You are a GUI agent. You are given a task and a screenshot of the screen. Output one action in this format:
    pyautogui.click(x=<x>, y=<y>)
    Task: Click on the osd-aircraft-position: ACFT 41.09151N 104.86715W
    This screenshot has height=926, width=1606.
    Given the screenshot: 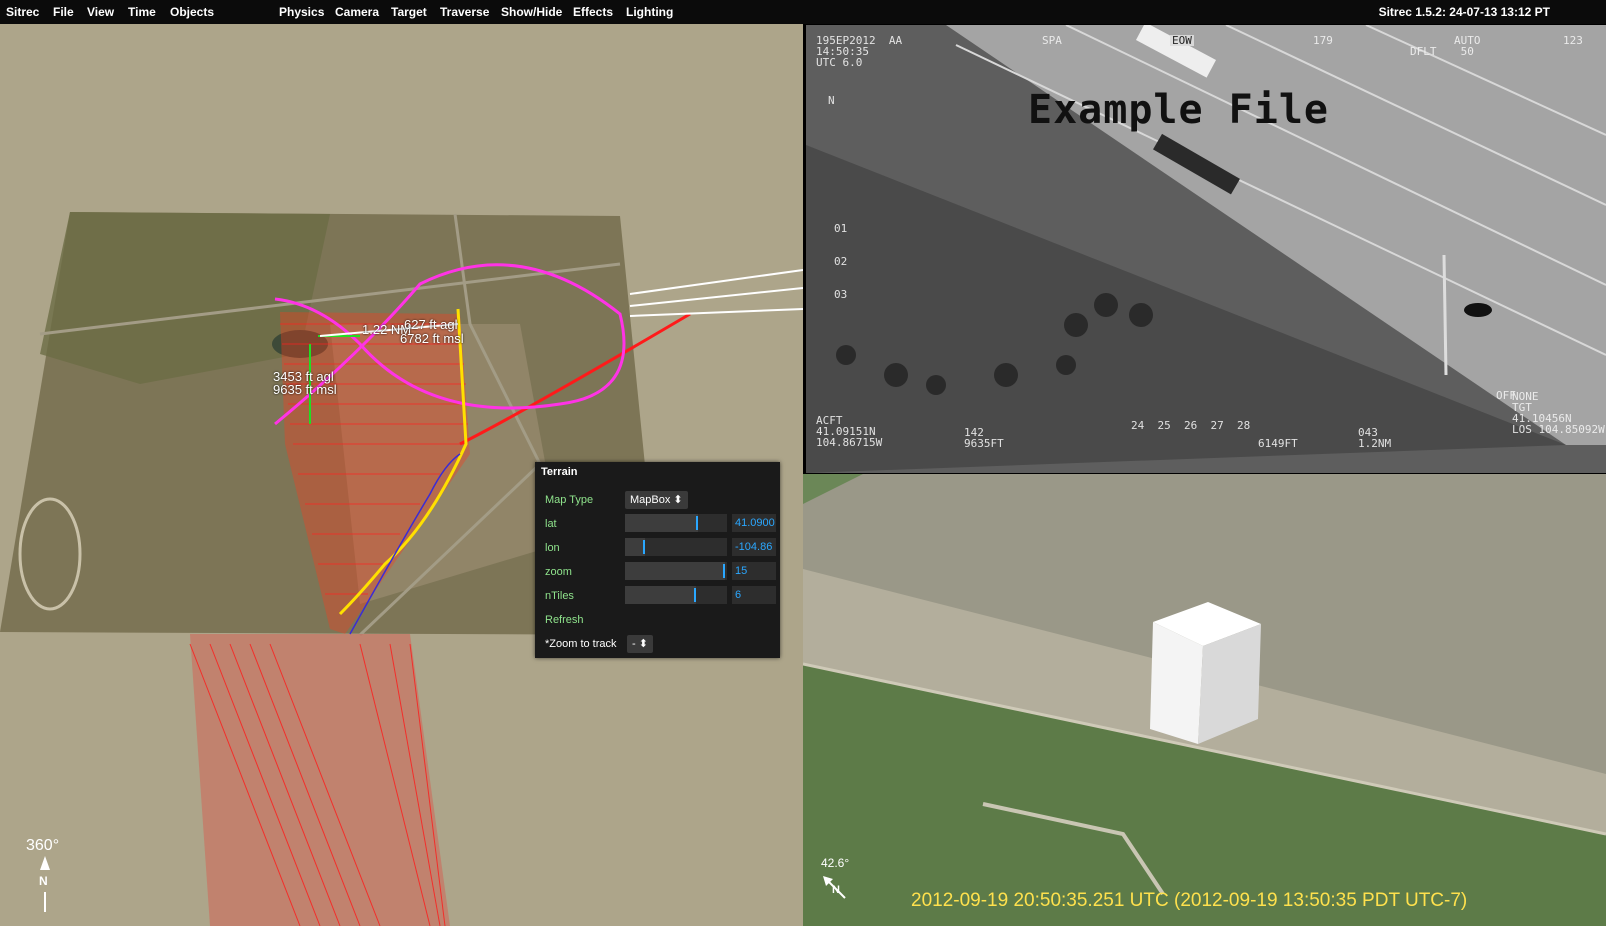 What is the action you would take?
    pyautogui.click(x=849, y=431)
    